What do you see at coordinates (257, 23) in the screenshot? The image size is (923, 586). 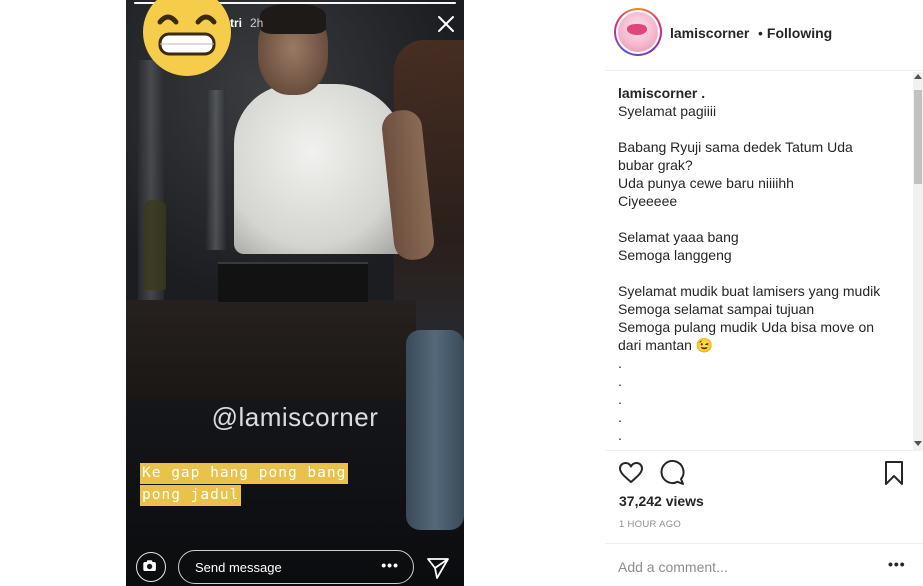 I see `story-timestamp: 2h` at bounding box center [257, 23].